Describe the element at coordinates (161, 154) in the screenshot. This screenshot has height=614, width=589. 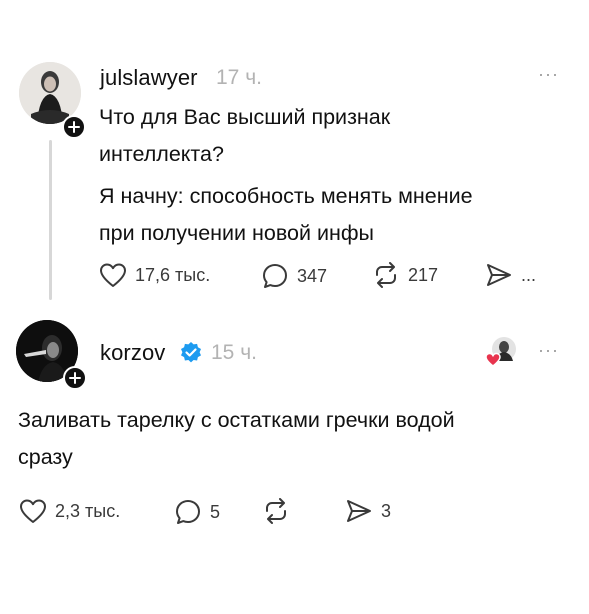
I see `post-text-line: интеллекта?` at that location.